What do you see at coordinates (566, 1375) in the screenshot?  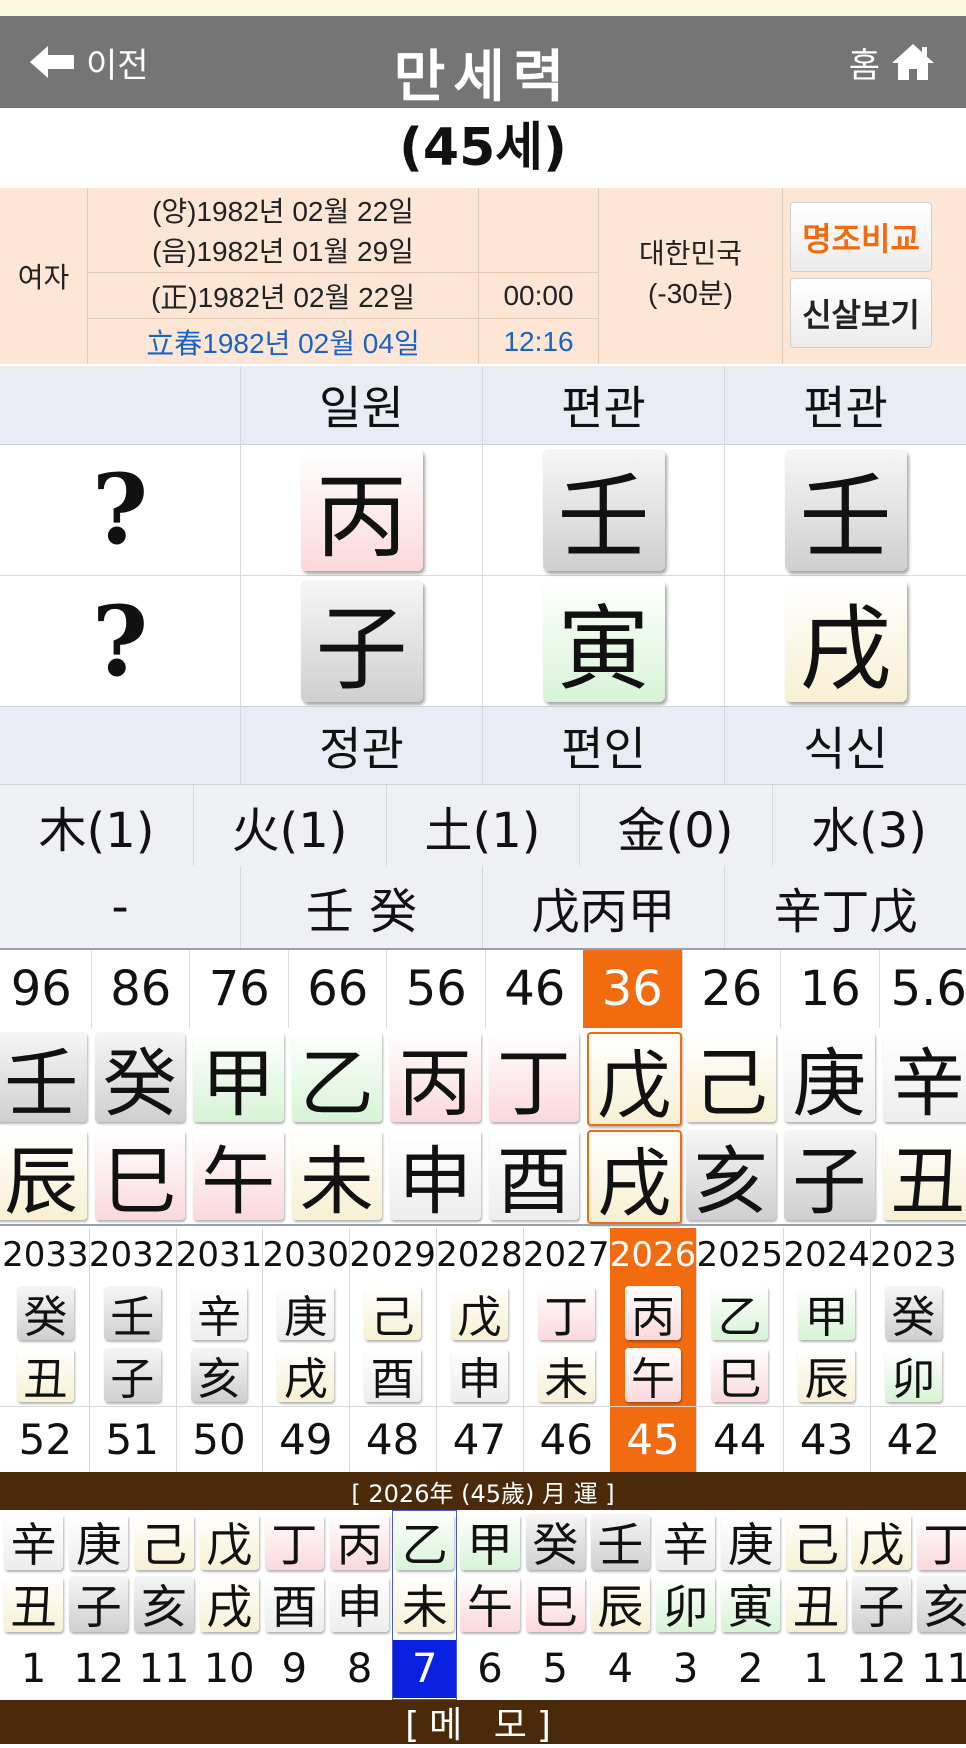 I see `yearly-branch-tile: 未` at bounding box center [566, 1375].